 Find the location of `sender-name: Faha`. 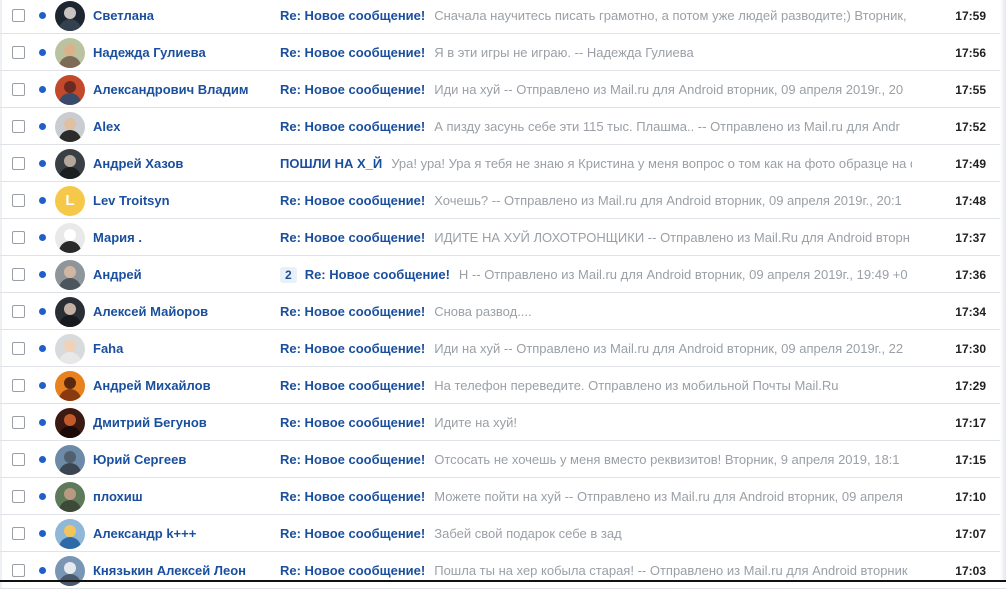

sender-name: Faha is located at coordinates (183, 348).